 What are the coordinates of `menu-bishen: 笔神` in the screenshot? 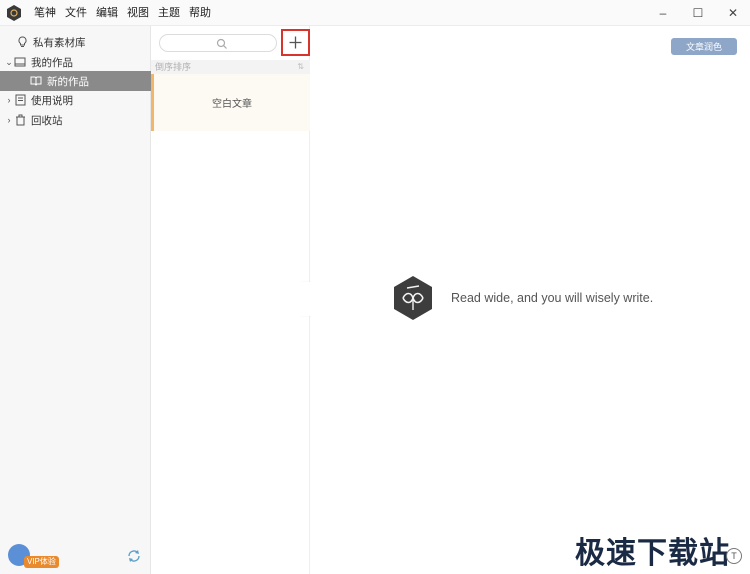 It's located at (45, 13).